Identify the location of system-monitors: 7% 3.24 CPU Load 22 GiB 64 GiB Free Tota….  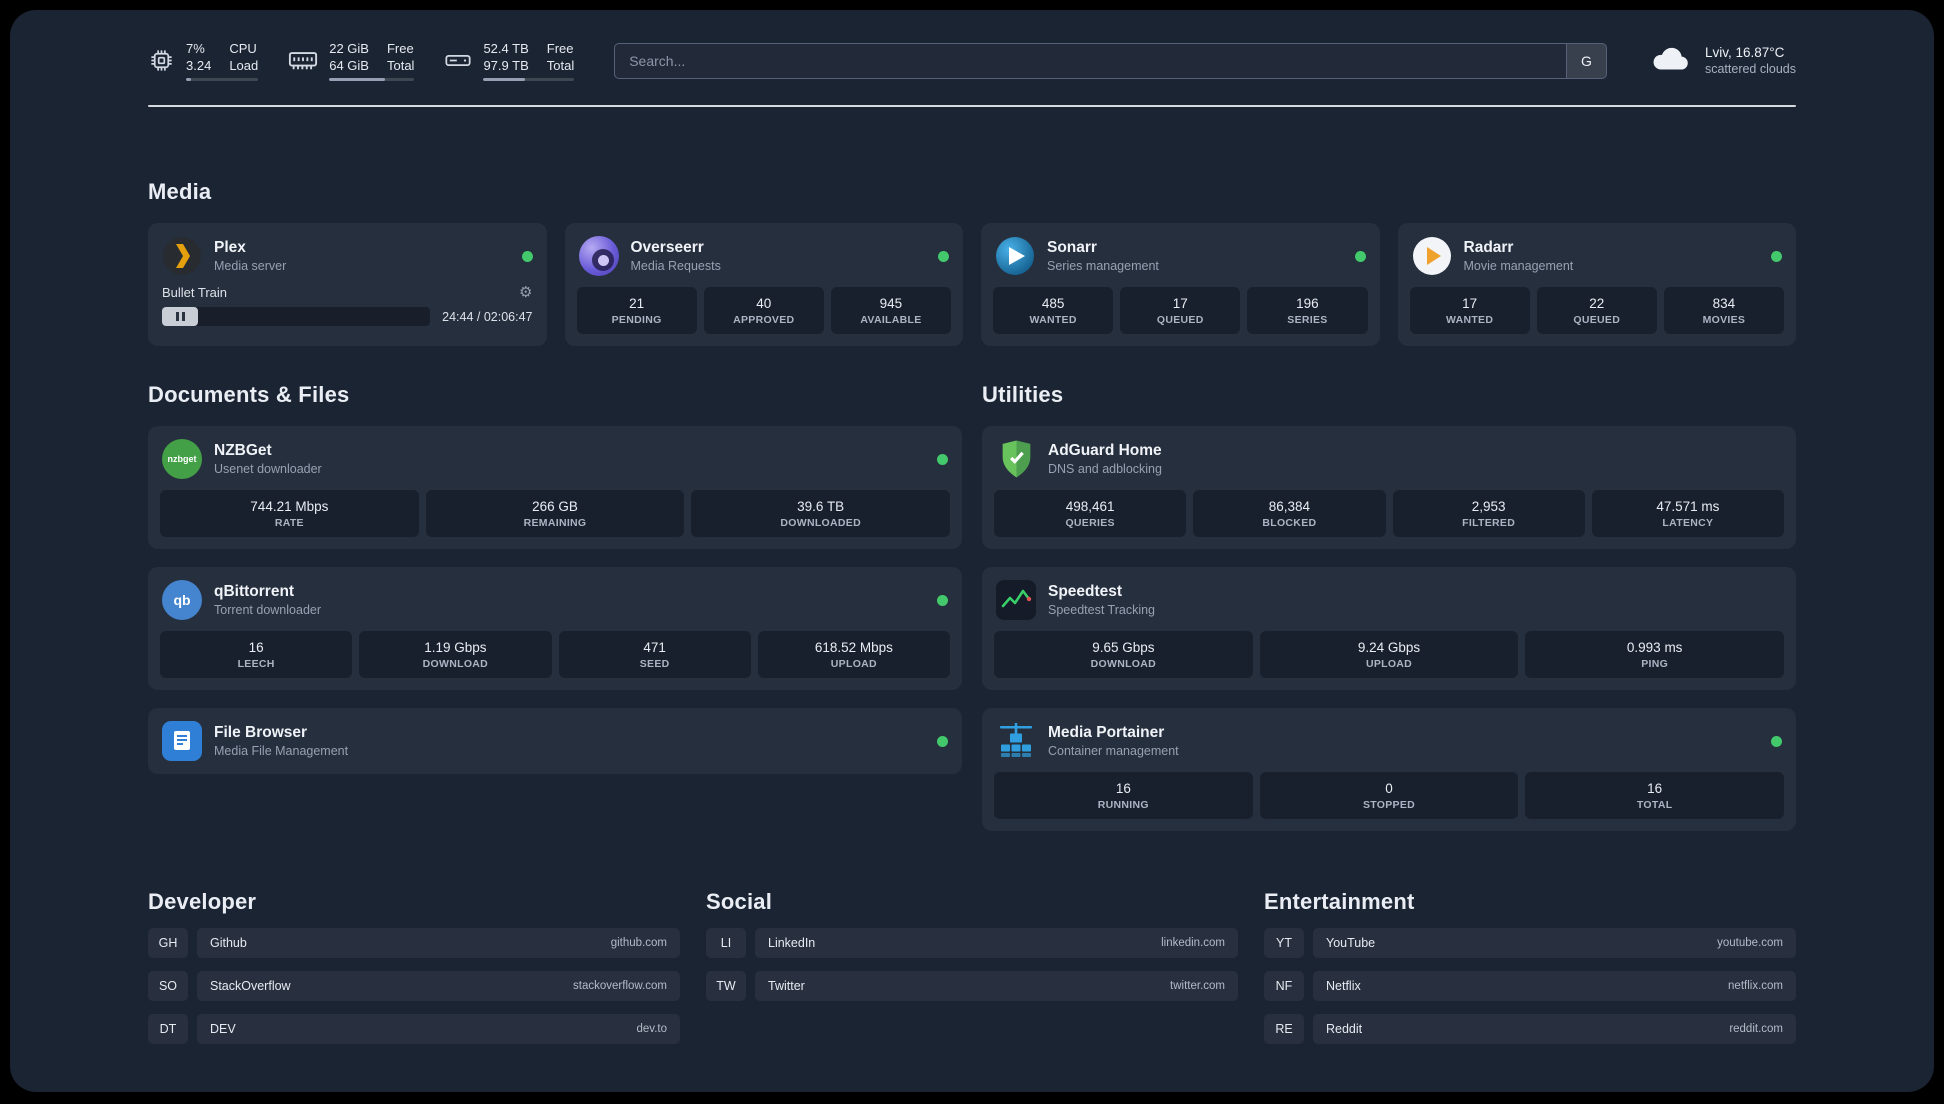
(361, 60).